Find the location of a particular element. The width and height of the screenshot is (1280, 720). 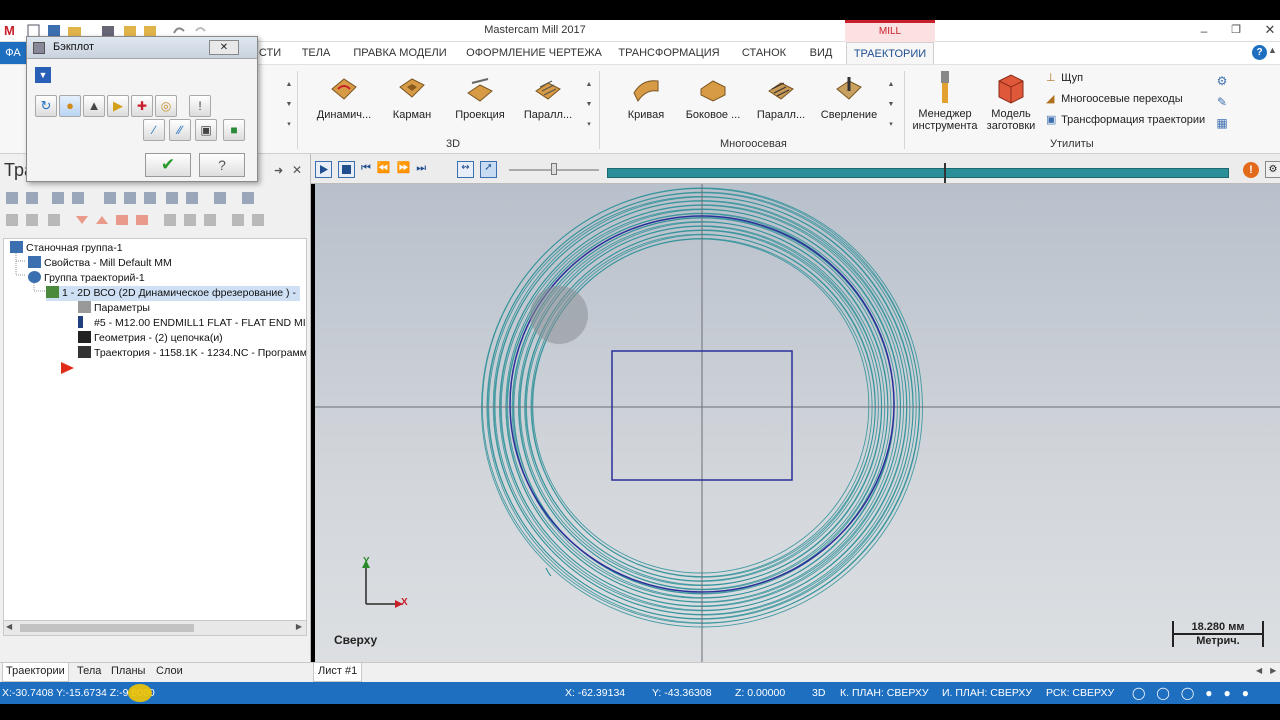

tab-levels-bottom: Слои is located at coordinates (169, 672).